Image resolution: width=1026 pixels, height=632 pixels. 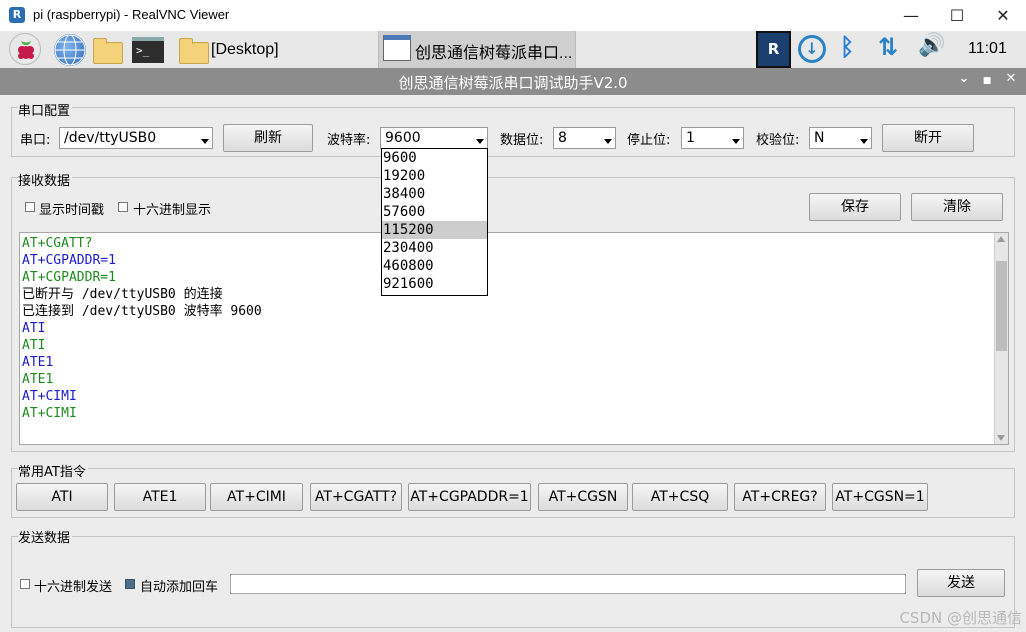 I want to click on stopbits-select: 1, so click(x=712, y=138).